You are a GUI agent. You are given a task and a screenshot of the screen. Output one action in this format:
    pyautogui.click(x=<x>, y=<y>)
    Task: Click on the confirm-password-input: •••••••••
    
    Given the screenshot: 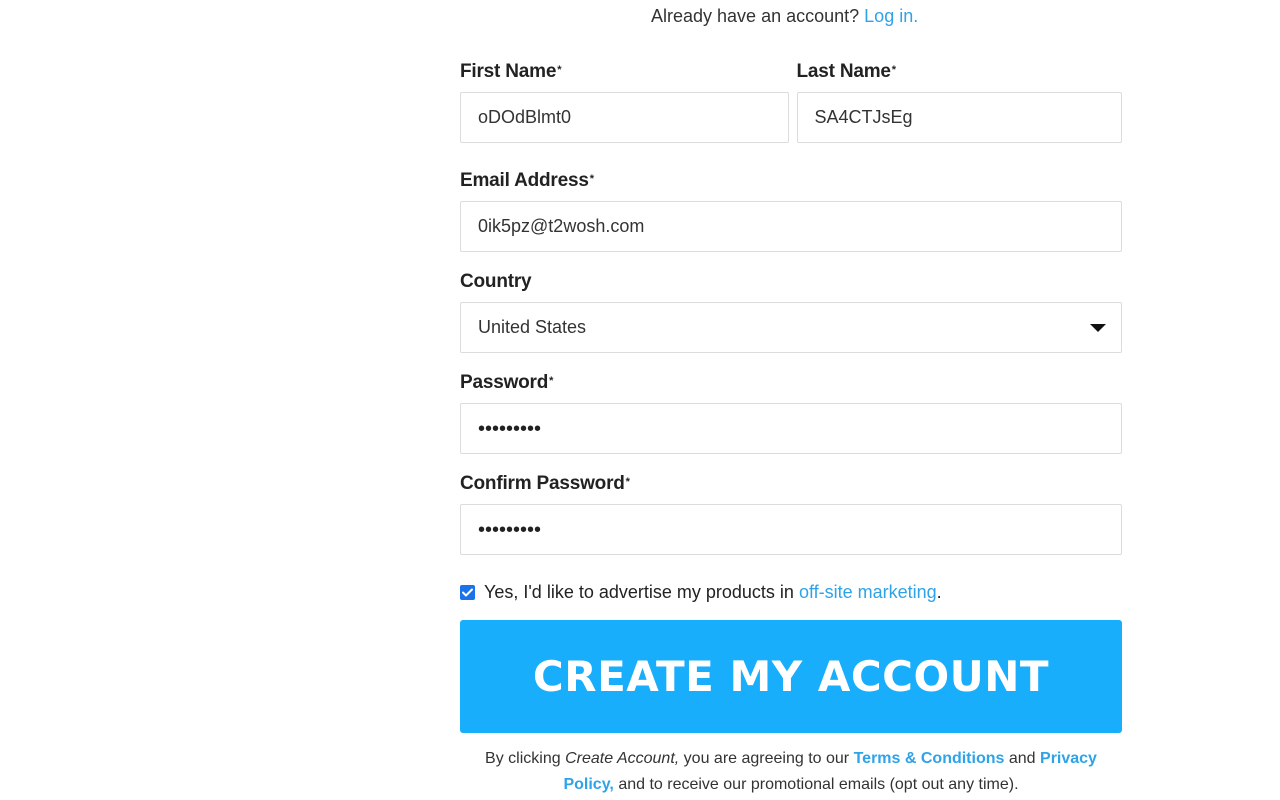 What is the action you would take?
    pyautogui.click(x=791, y=529)
    